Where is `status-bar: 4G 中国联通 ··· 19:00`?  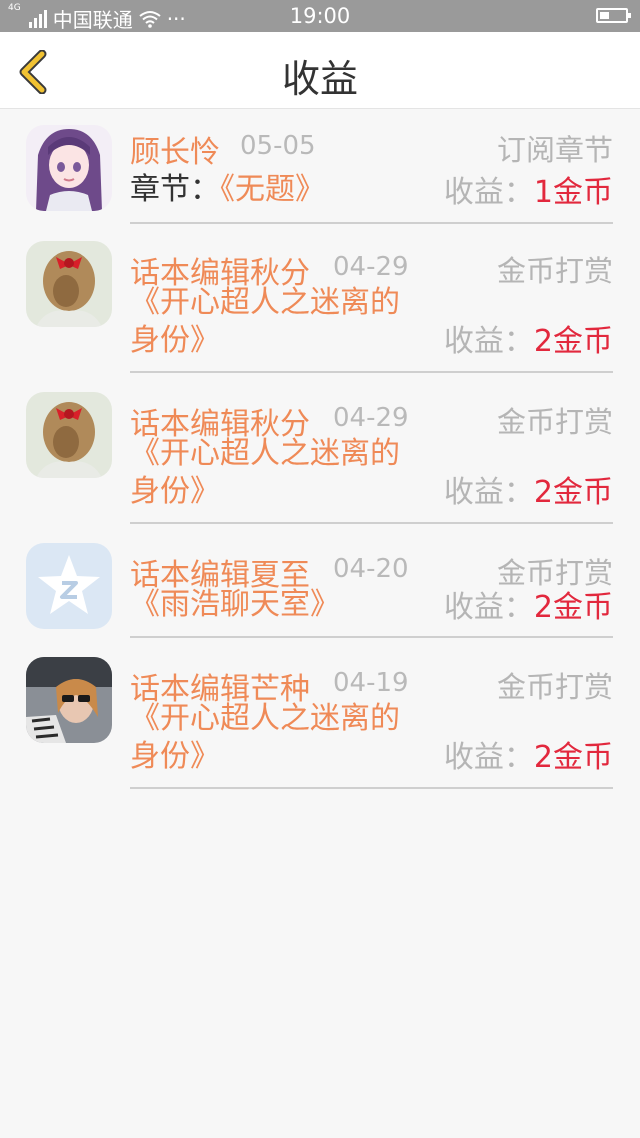
status-bar: 4G 中国联通 ··· 19:00 is located at coordinates (320, 16).